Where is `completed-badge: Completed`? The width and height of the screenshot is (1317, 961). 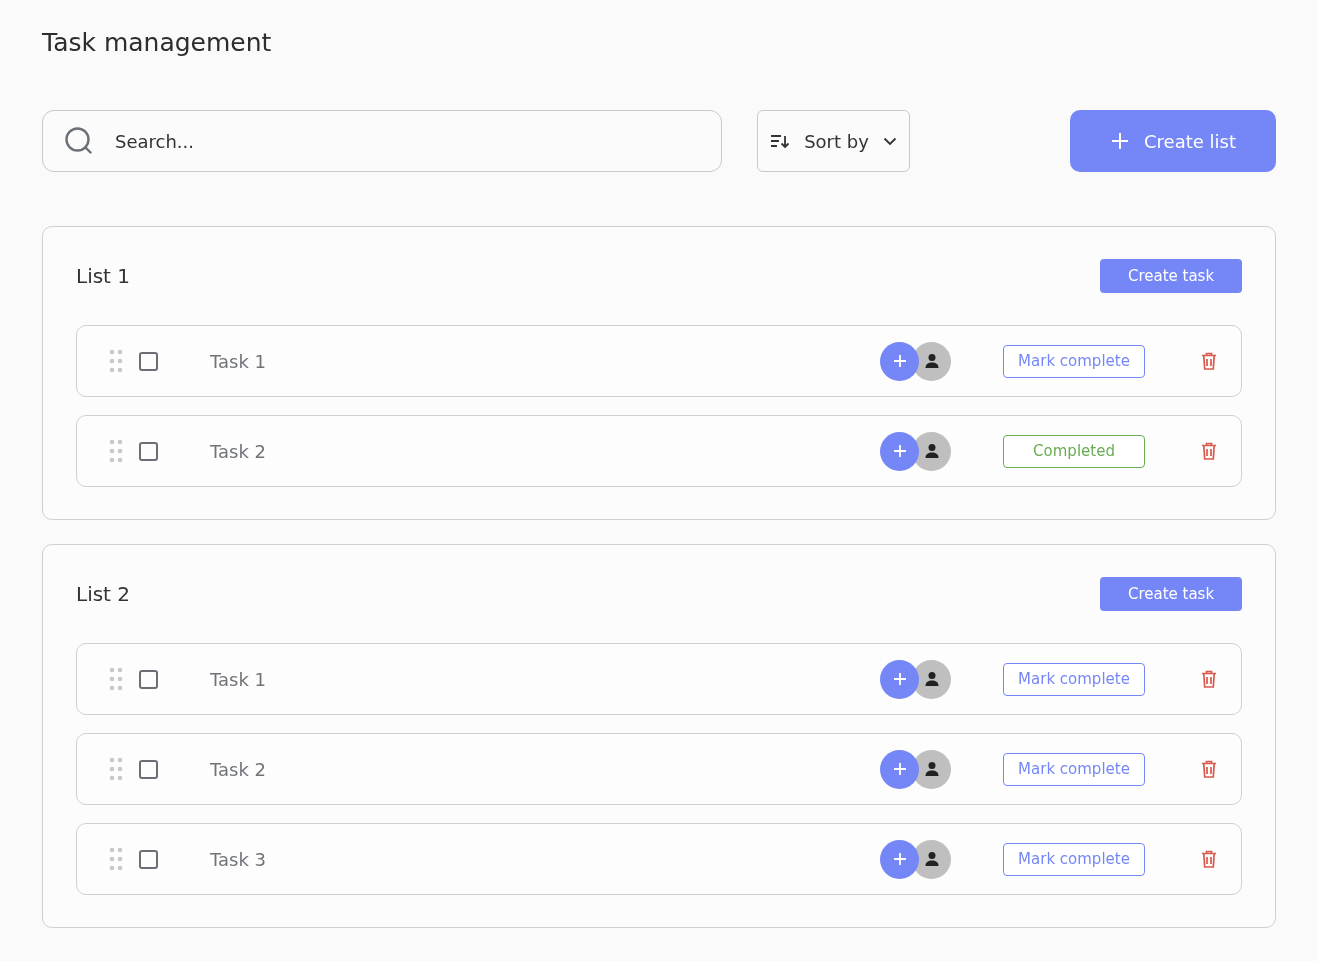 completed-badge: Completed is located at coordinates (1074, 451).